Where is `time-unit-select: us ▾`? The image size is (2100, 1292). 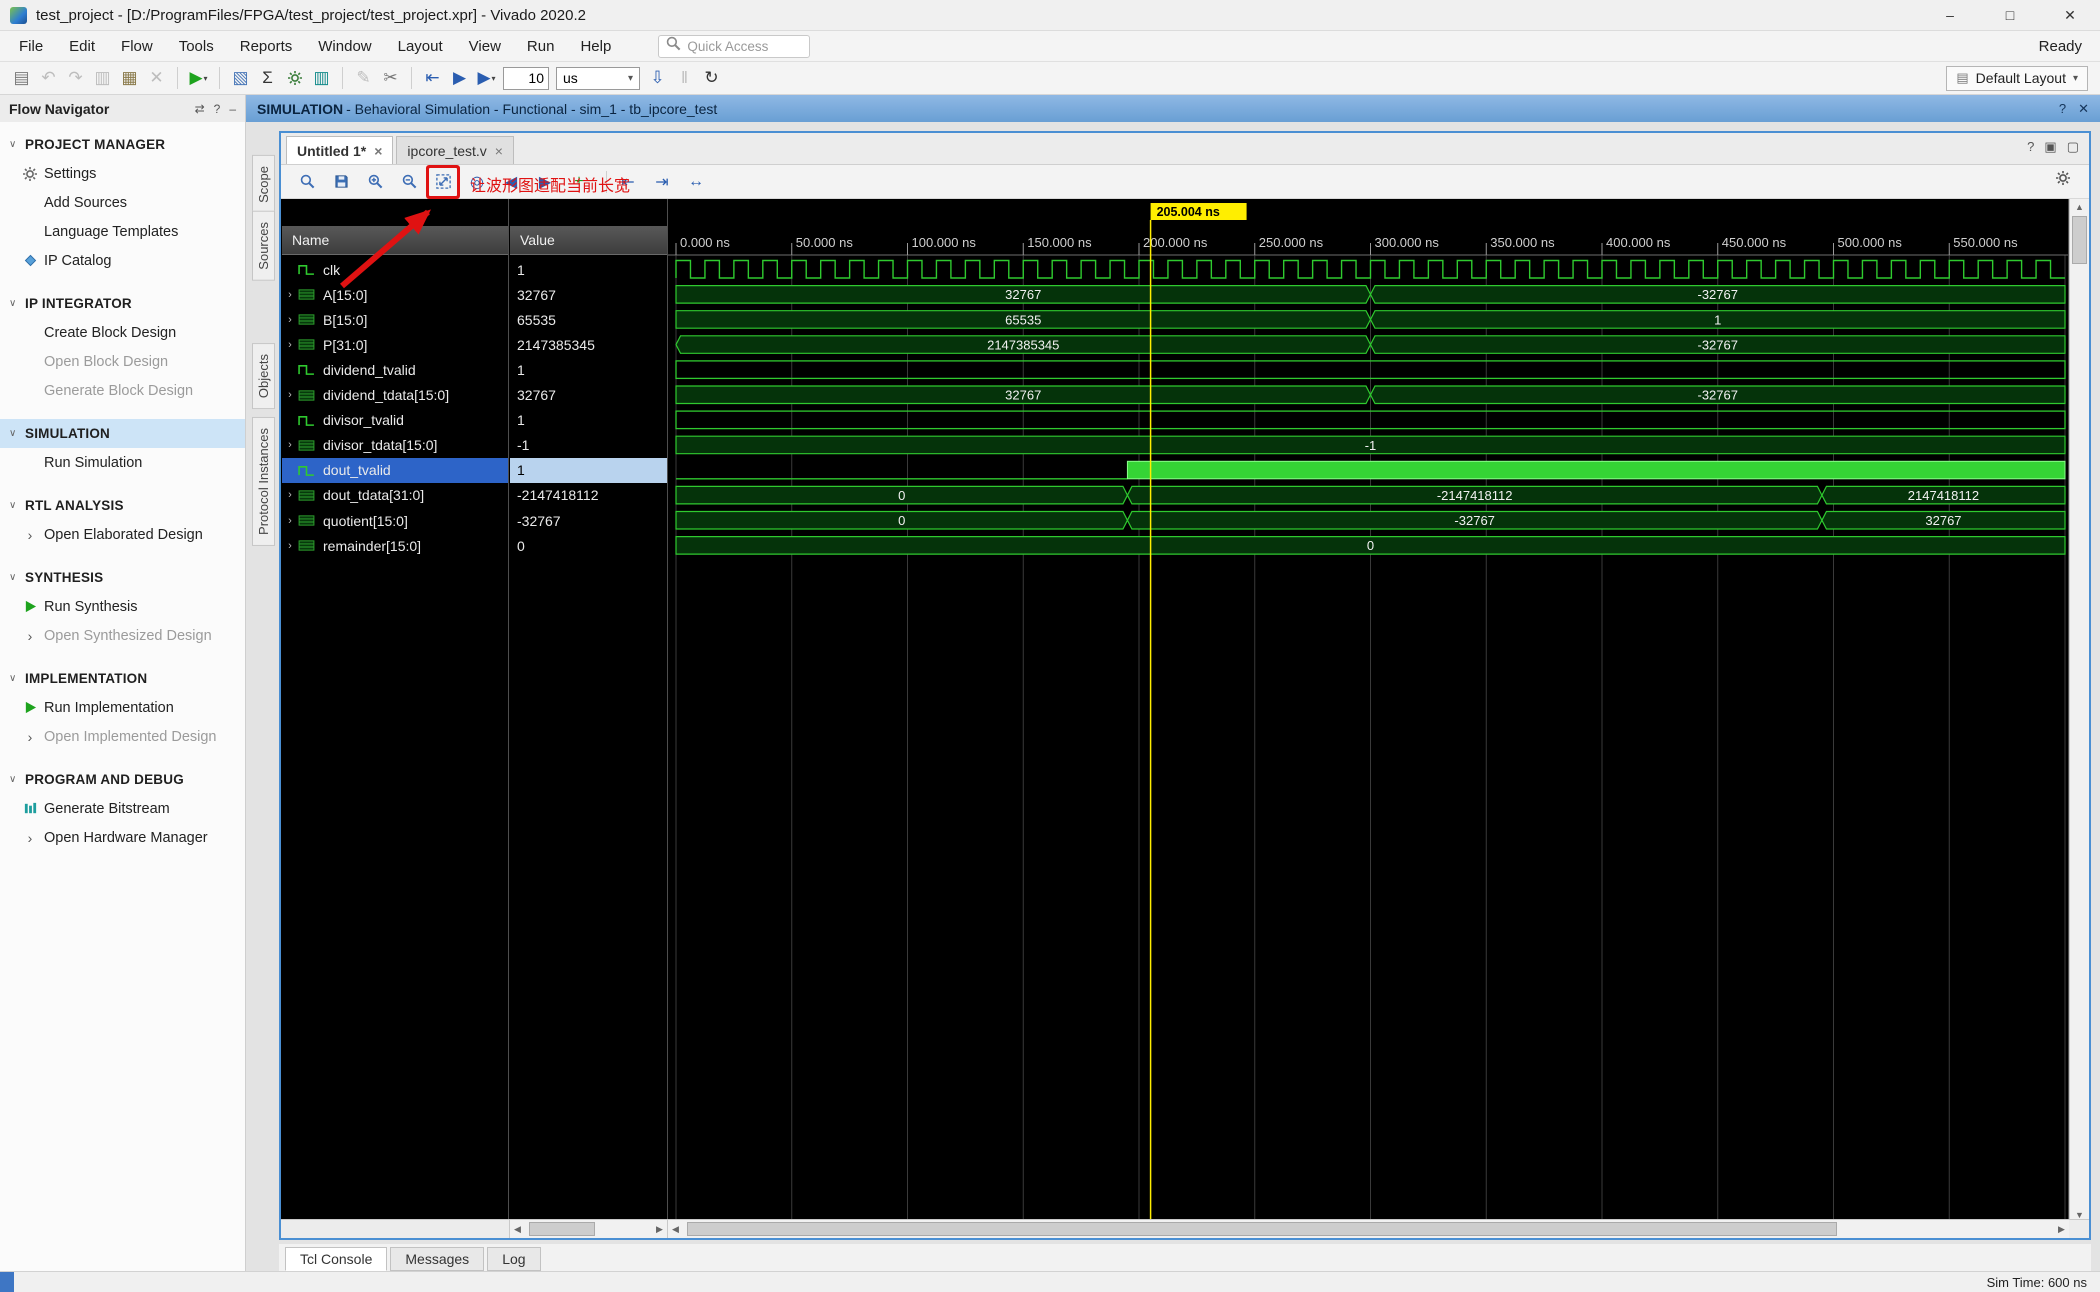
time-unit-select: us ▾ is located at coordinates (598, 78).